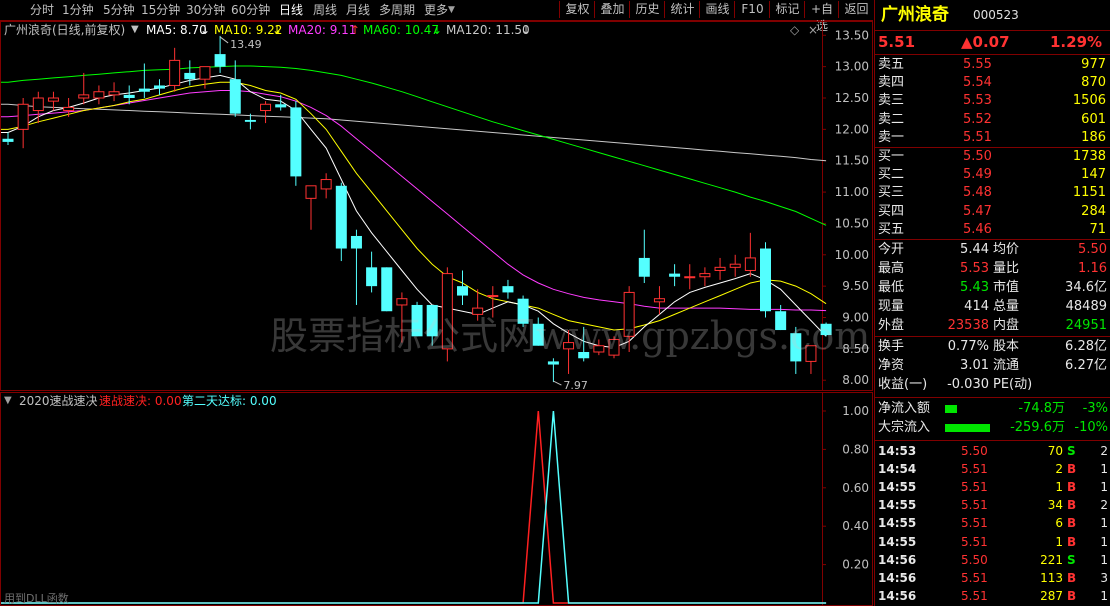 The image size is (1110, 606). Describe the element at coordinates (1006, 325) in the screenshot. I see `stat-label: 内盘` at that location.